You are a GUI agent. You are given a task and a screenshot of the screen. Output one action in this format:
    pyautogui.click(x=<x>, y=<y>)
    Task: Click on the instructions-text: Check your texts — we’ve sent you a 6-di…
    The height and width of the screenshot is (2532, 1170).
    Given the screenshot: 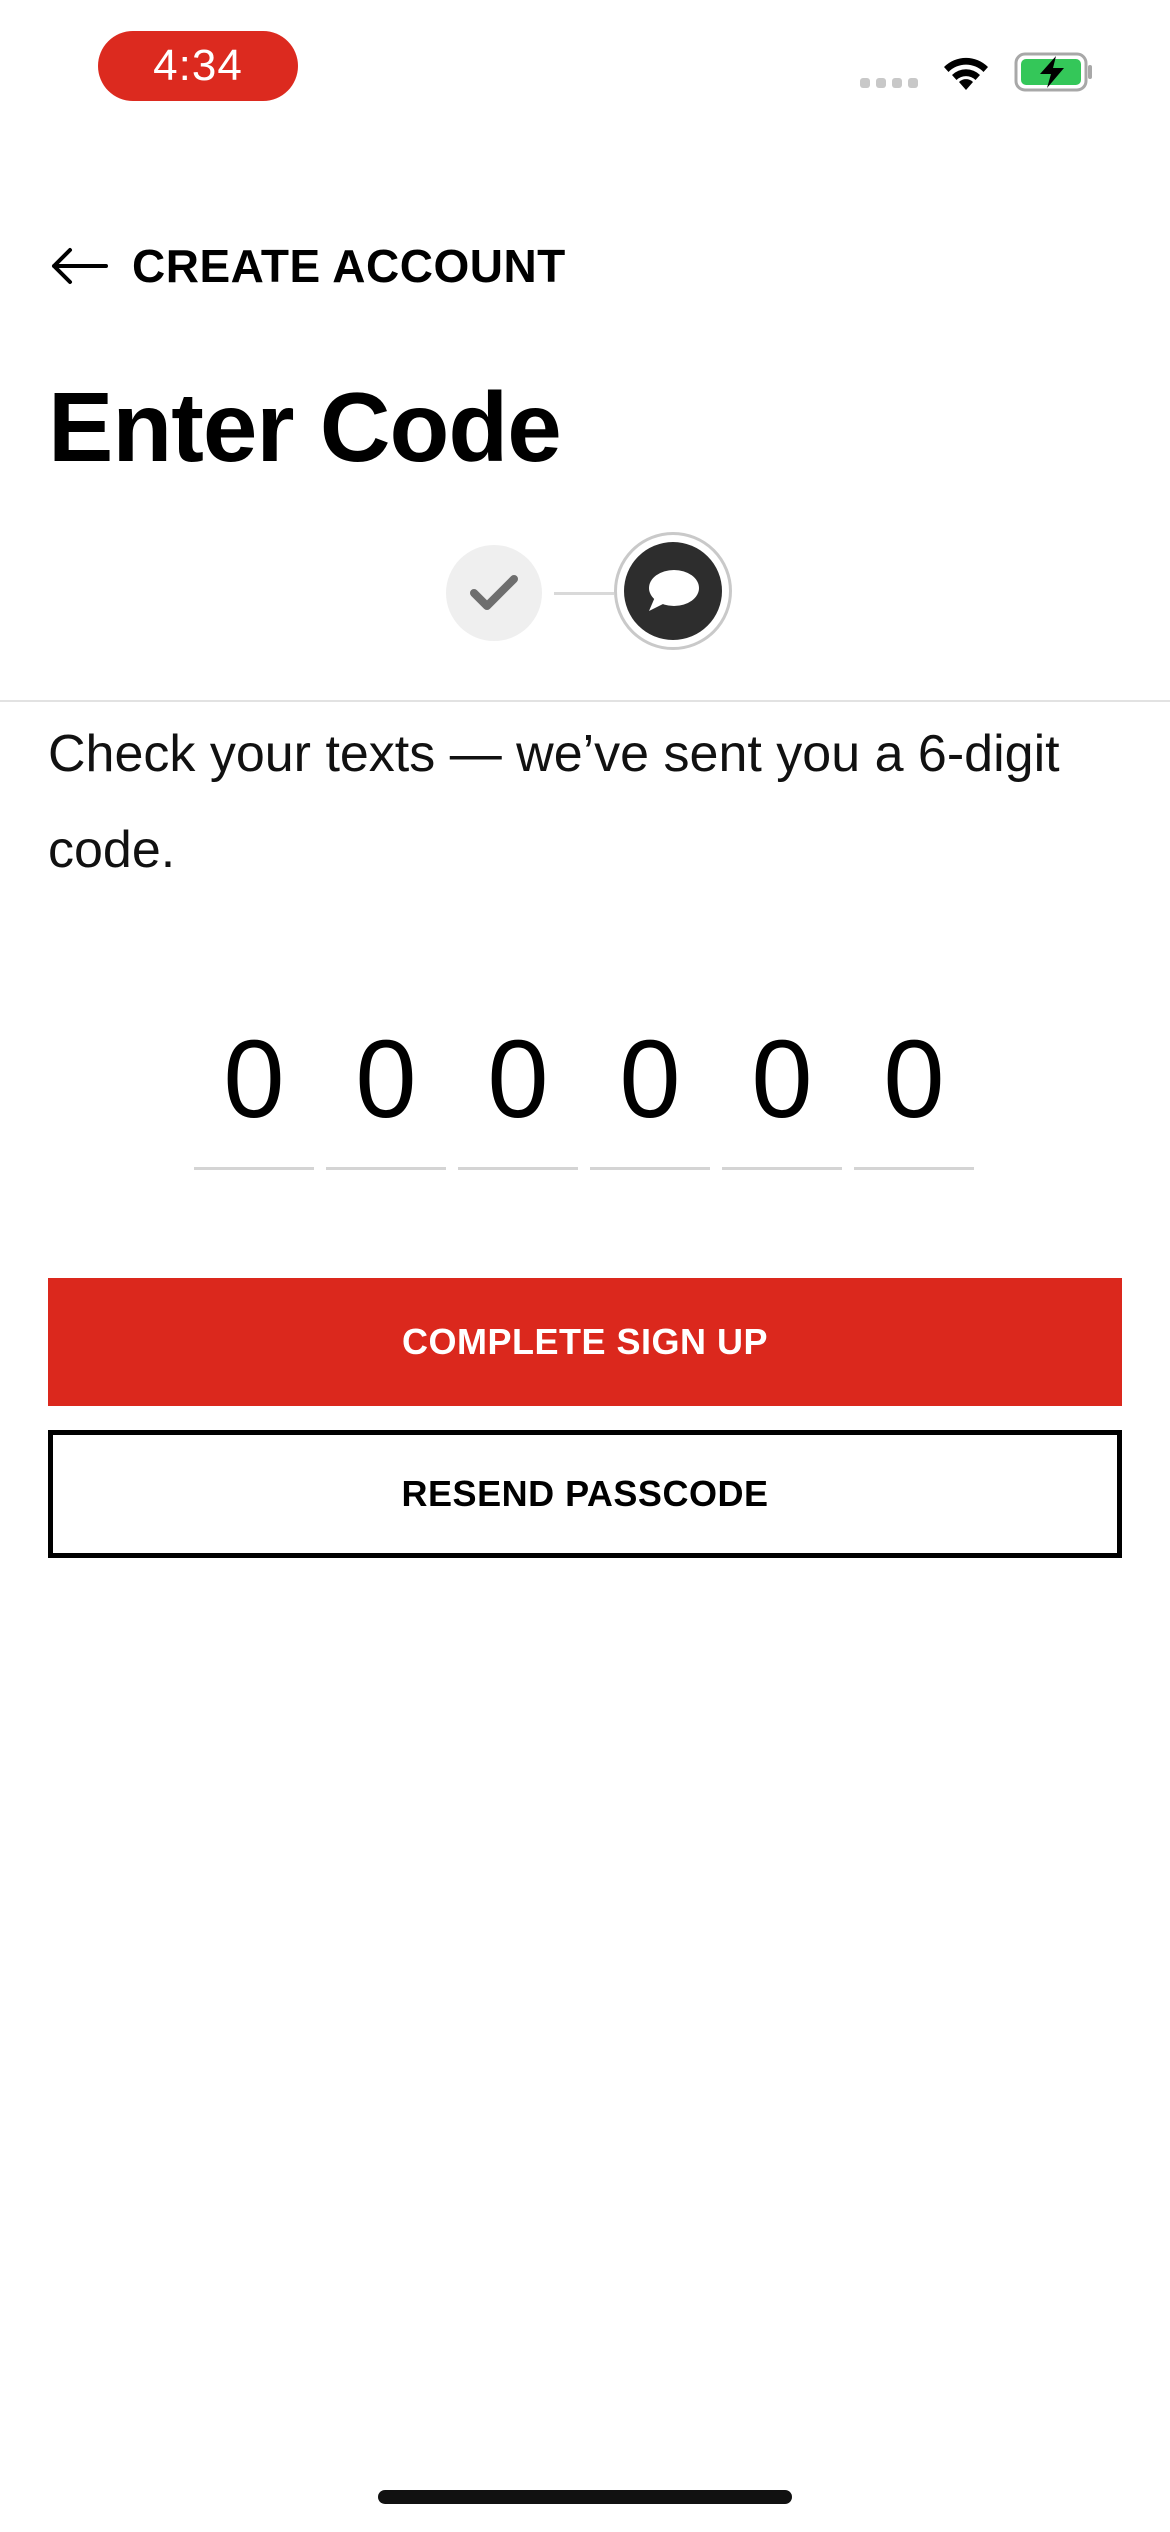 What is the action you would take?
    pyautogui.click(x=554, y=802)
    